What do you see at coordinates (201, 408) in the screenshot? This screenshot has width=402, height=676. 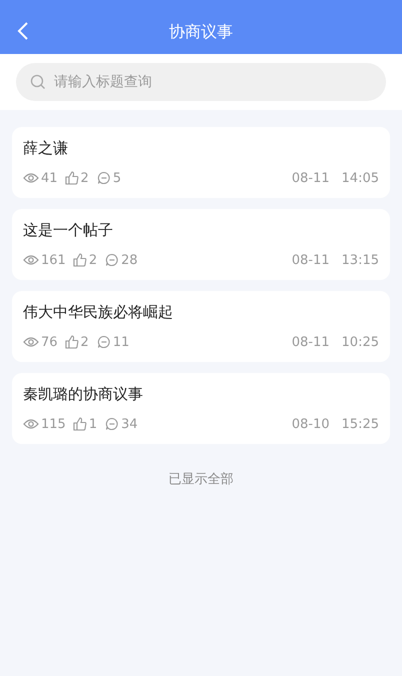 I see `post-card: 秦凯璐的协商议事 115 1 34 08-10 15:25` at bounding box center [201, 408].